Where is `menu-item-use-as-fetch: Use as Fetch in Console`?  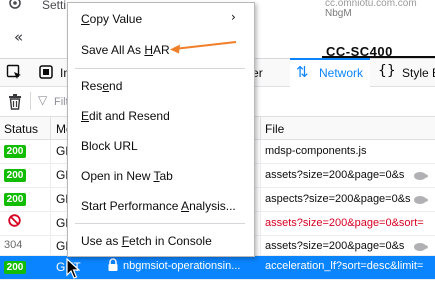
menu-item-use-as-fetch: Use as Fetch in Console is located at coordinates (146, 241).